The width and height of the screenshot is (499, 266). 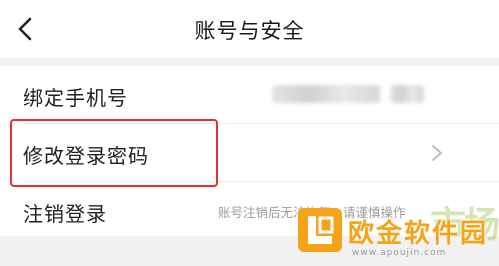 I want to click on page-title: 账号与安全, so click(x=249, y=31).